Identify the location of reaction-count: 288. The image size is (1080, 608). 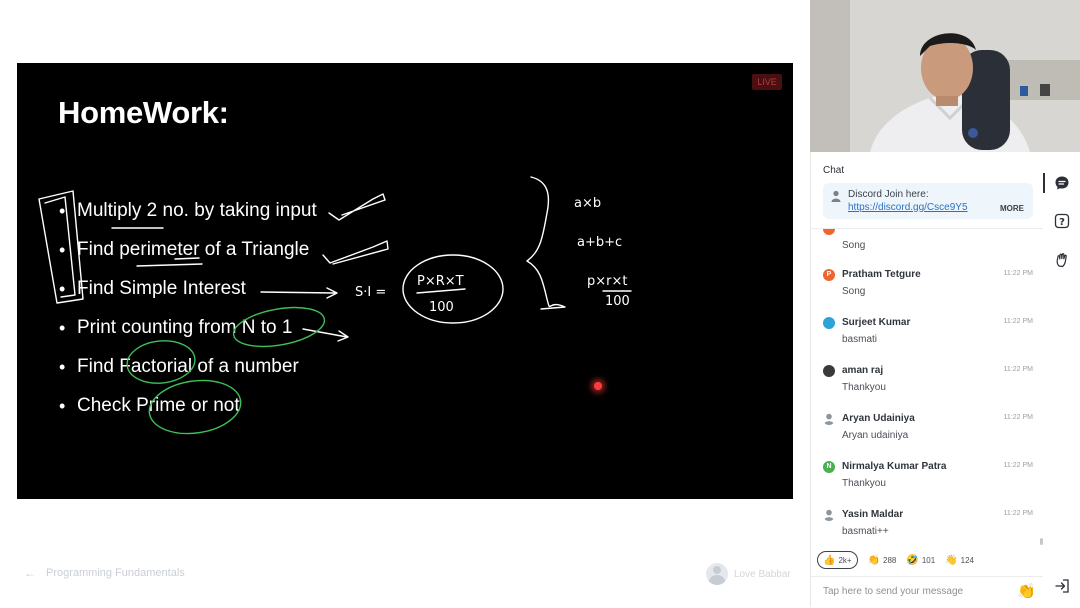
(890, 560).